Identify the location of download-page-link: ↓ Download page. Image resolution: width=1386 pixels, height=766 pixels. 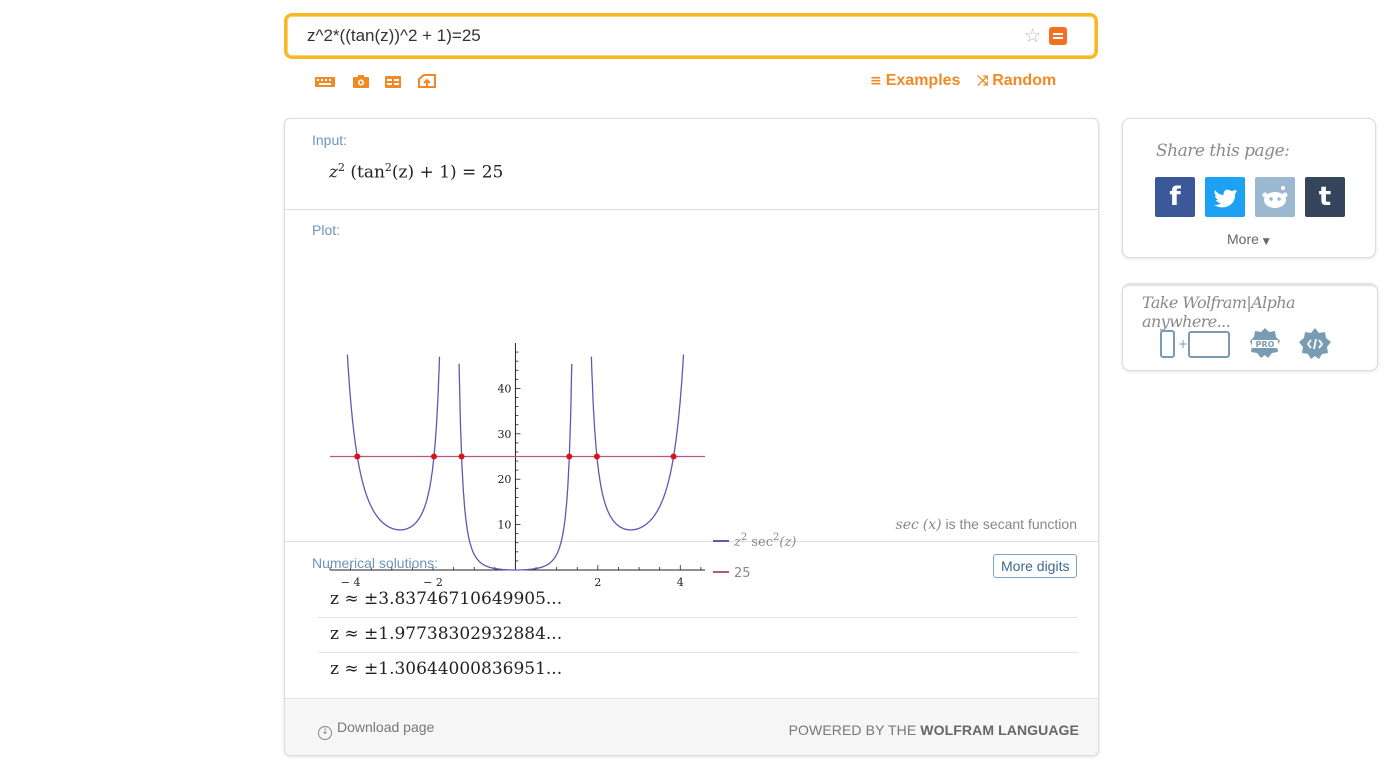
(376, 729).